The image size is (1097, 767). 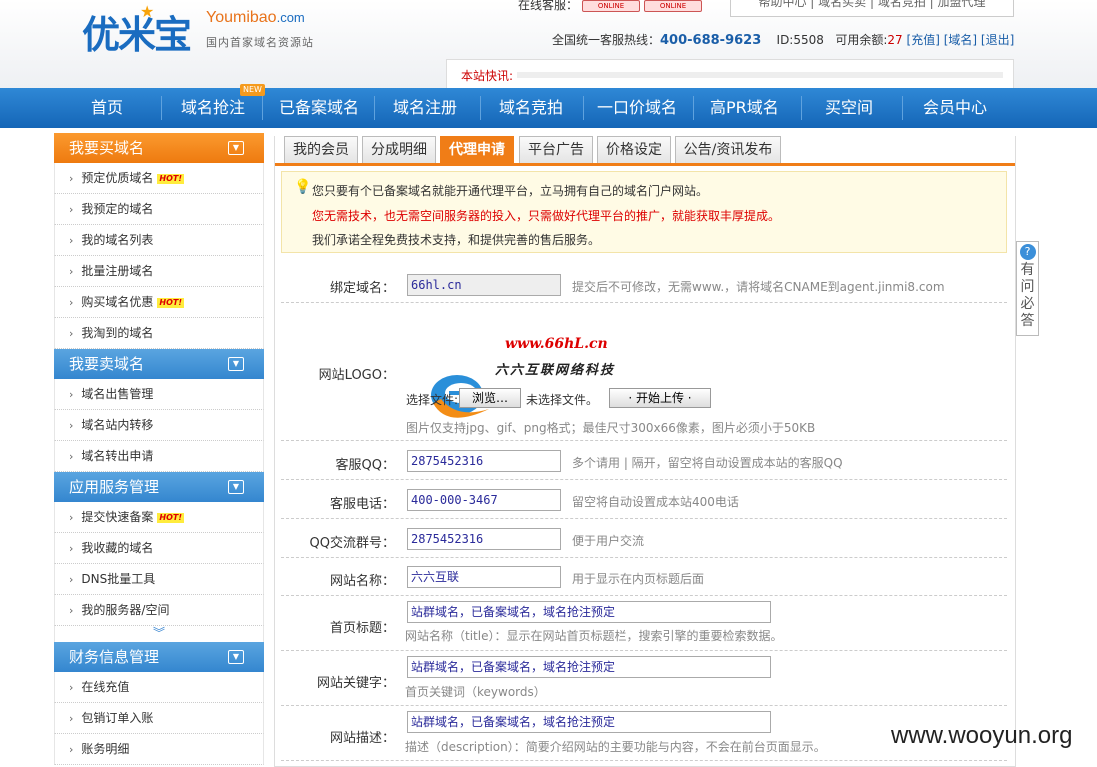 I want to click on logo: 优米宝, so click(x=137, y=31).